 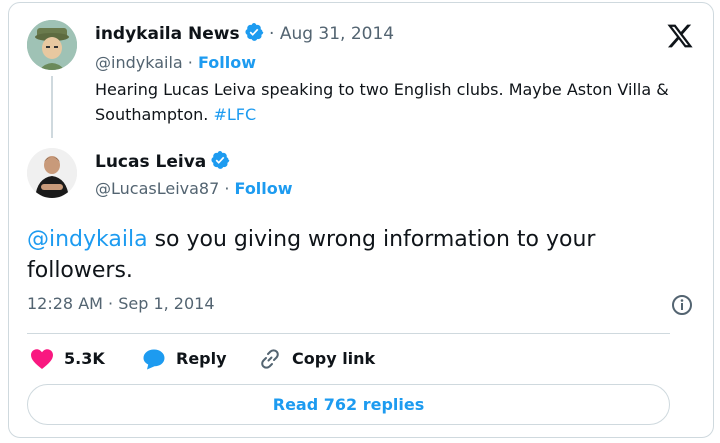 I want to click on quoted-author-name: indykaila News · Aug 31, 2014, so click(x=244, y=33).